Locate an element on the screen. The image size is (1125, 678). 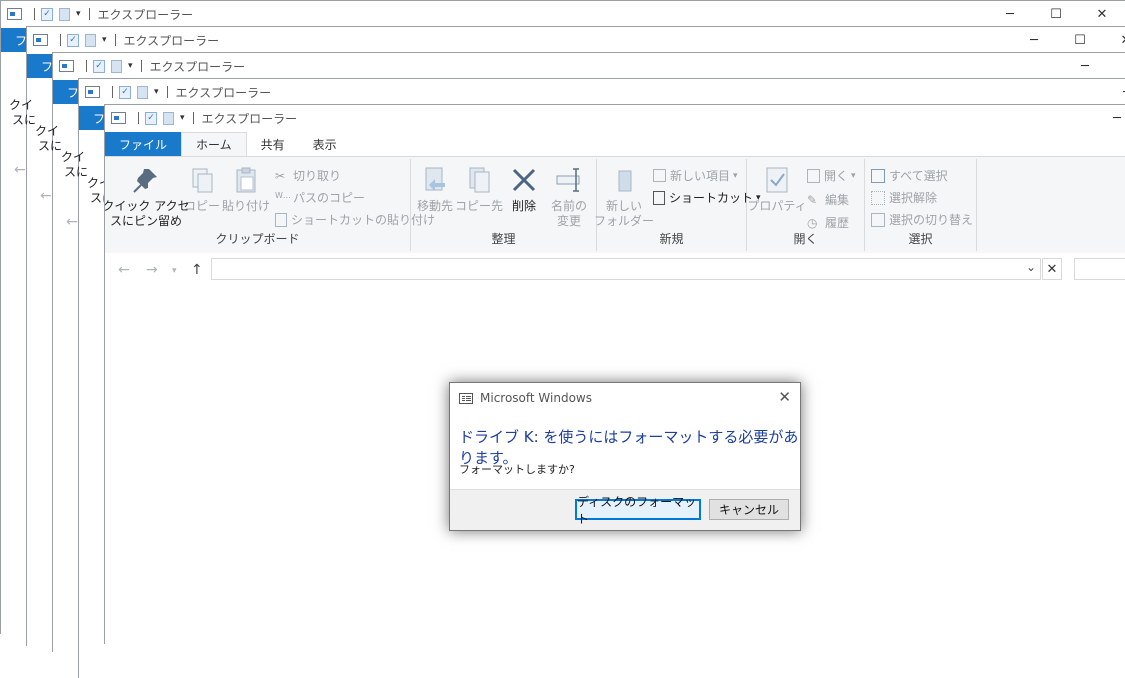
tab-view: 表示 is located at coordinates (325, 144).